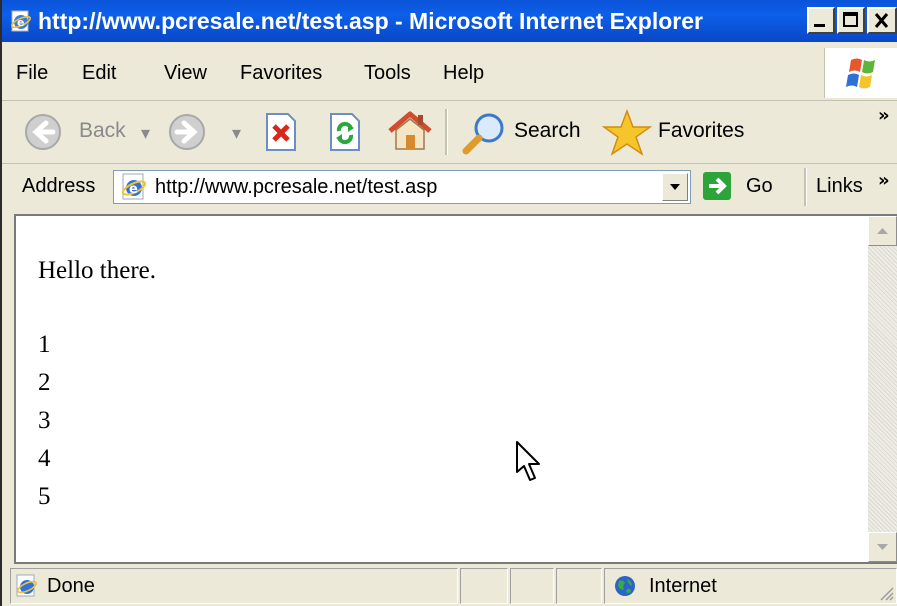 This screenshot has width=897, height=606. I want to click on status-text: Done, so click(71, 586).